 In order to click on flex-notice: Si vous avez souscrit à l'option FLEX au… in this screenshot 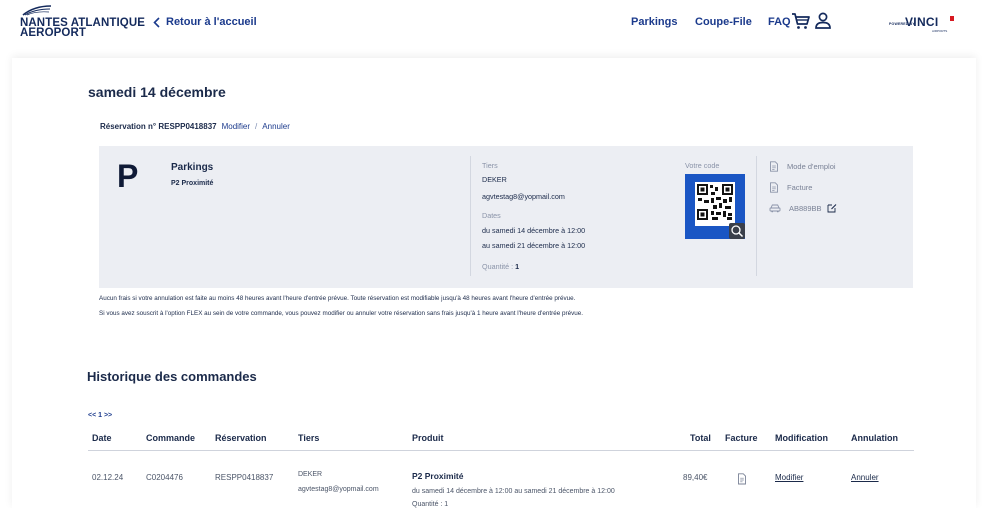, I will do `click(341, 313)`.